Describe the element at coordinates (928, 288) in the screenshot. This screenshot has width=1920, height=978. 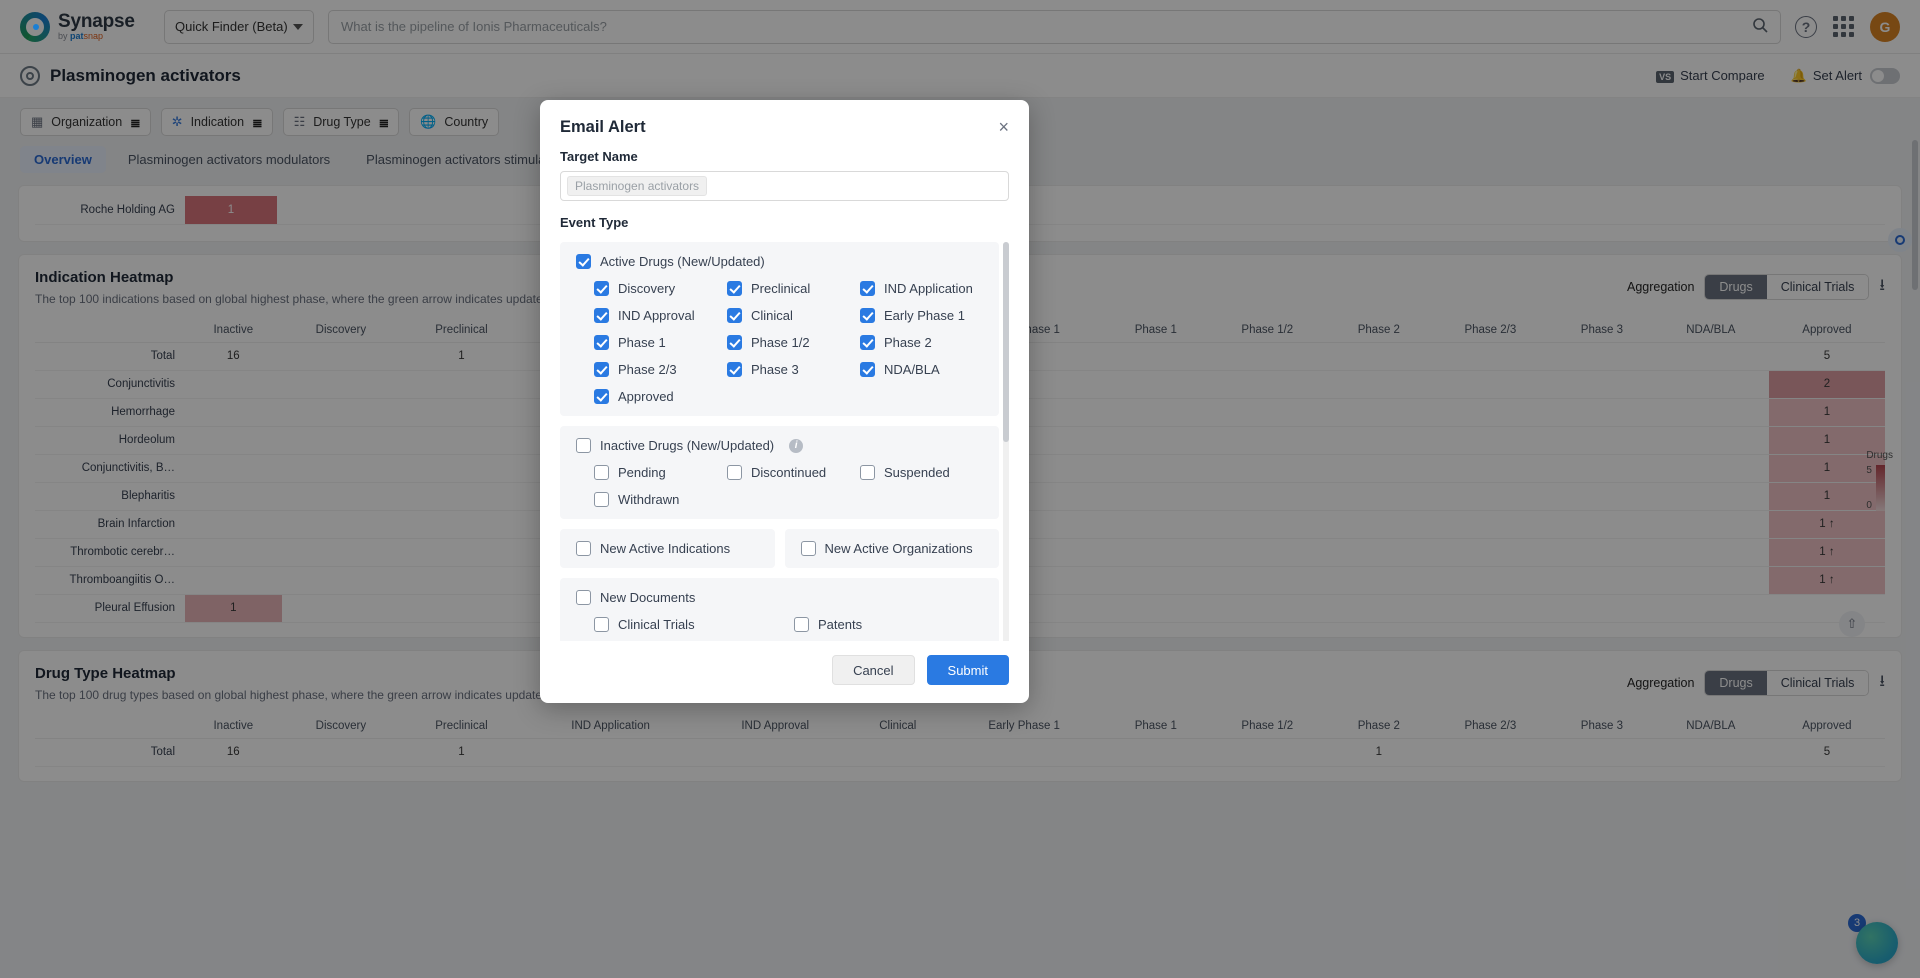
I see `checkbox-label: IND Application` at that location.